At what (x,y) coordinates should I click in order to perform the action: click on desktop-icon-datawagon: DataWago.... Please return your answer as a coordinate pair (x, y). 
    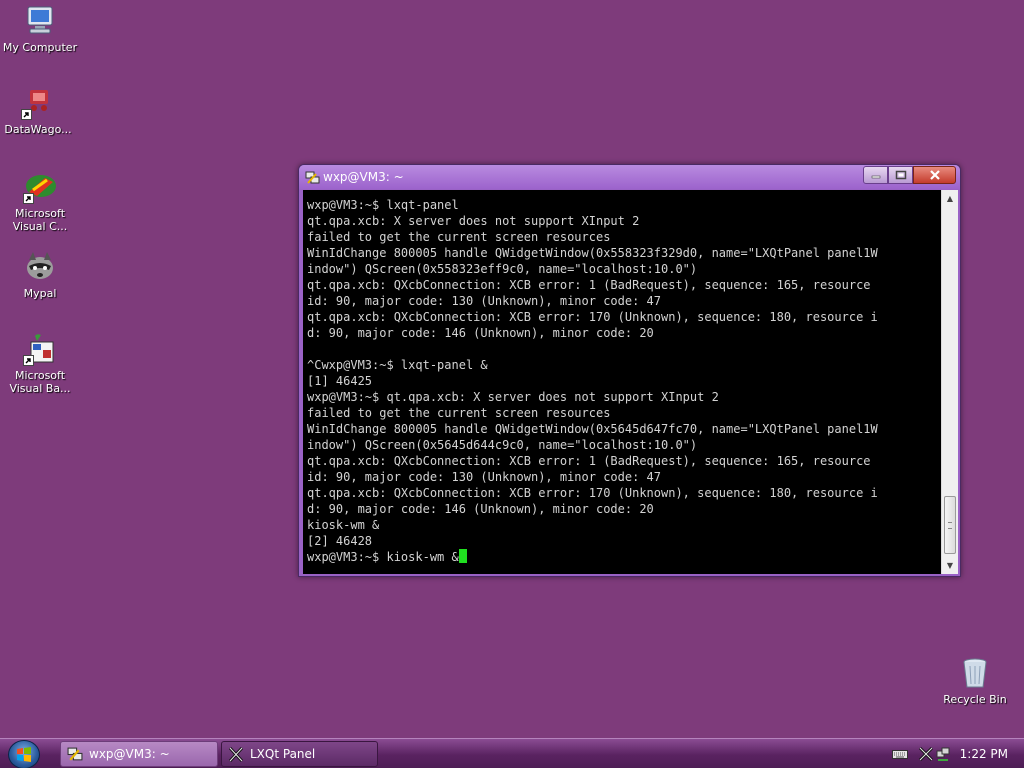
    Looking at the image, I should click on (40, 111).